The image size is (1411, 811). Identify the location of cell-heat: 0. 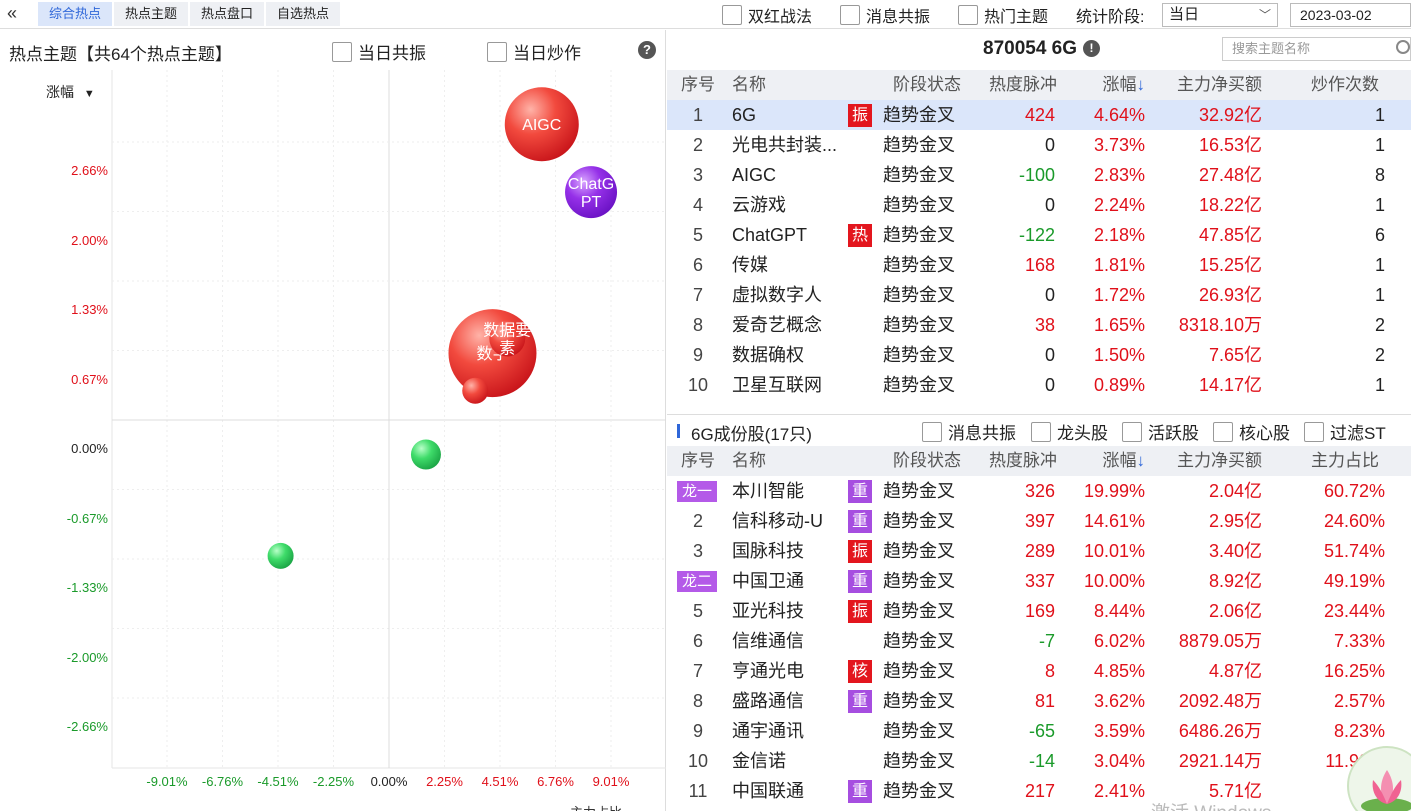
(1049, 145).